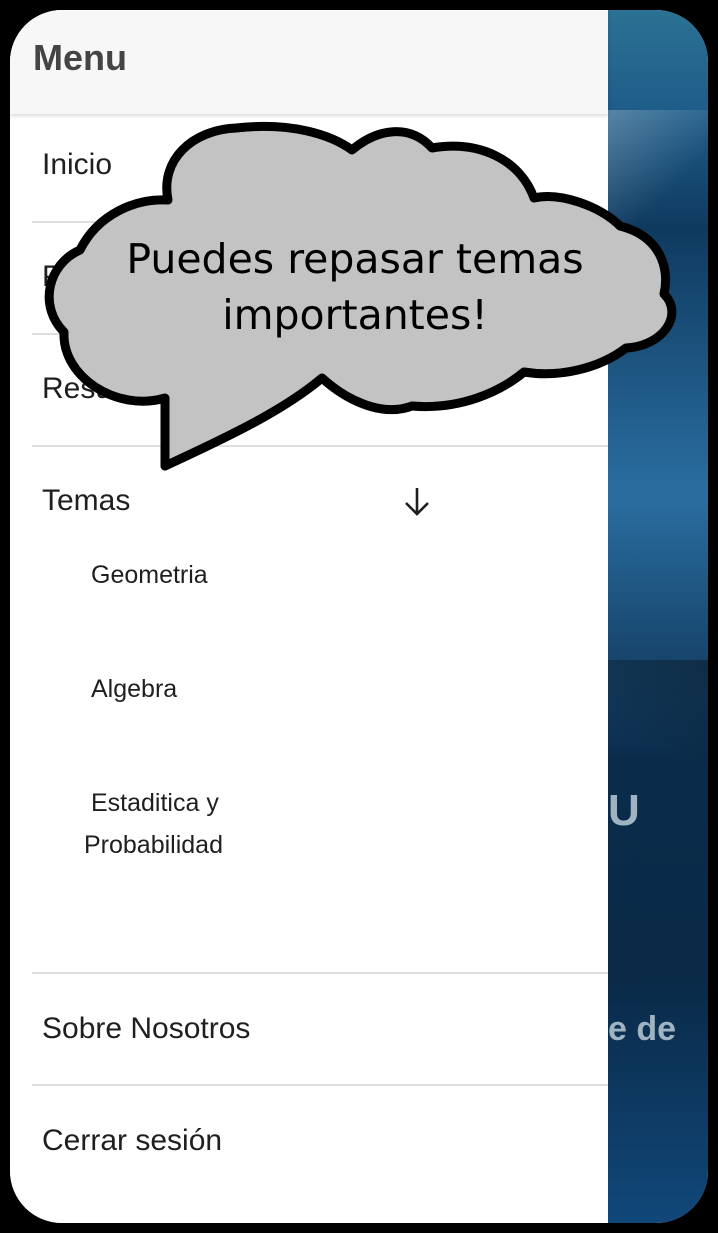  What do you see at coordinates (624, 810) in the screenshot?
I see `banner-text: U` at bounding box center [624, 810].